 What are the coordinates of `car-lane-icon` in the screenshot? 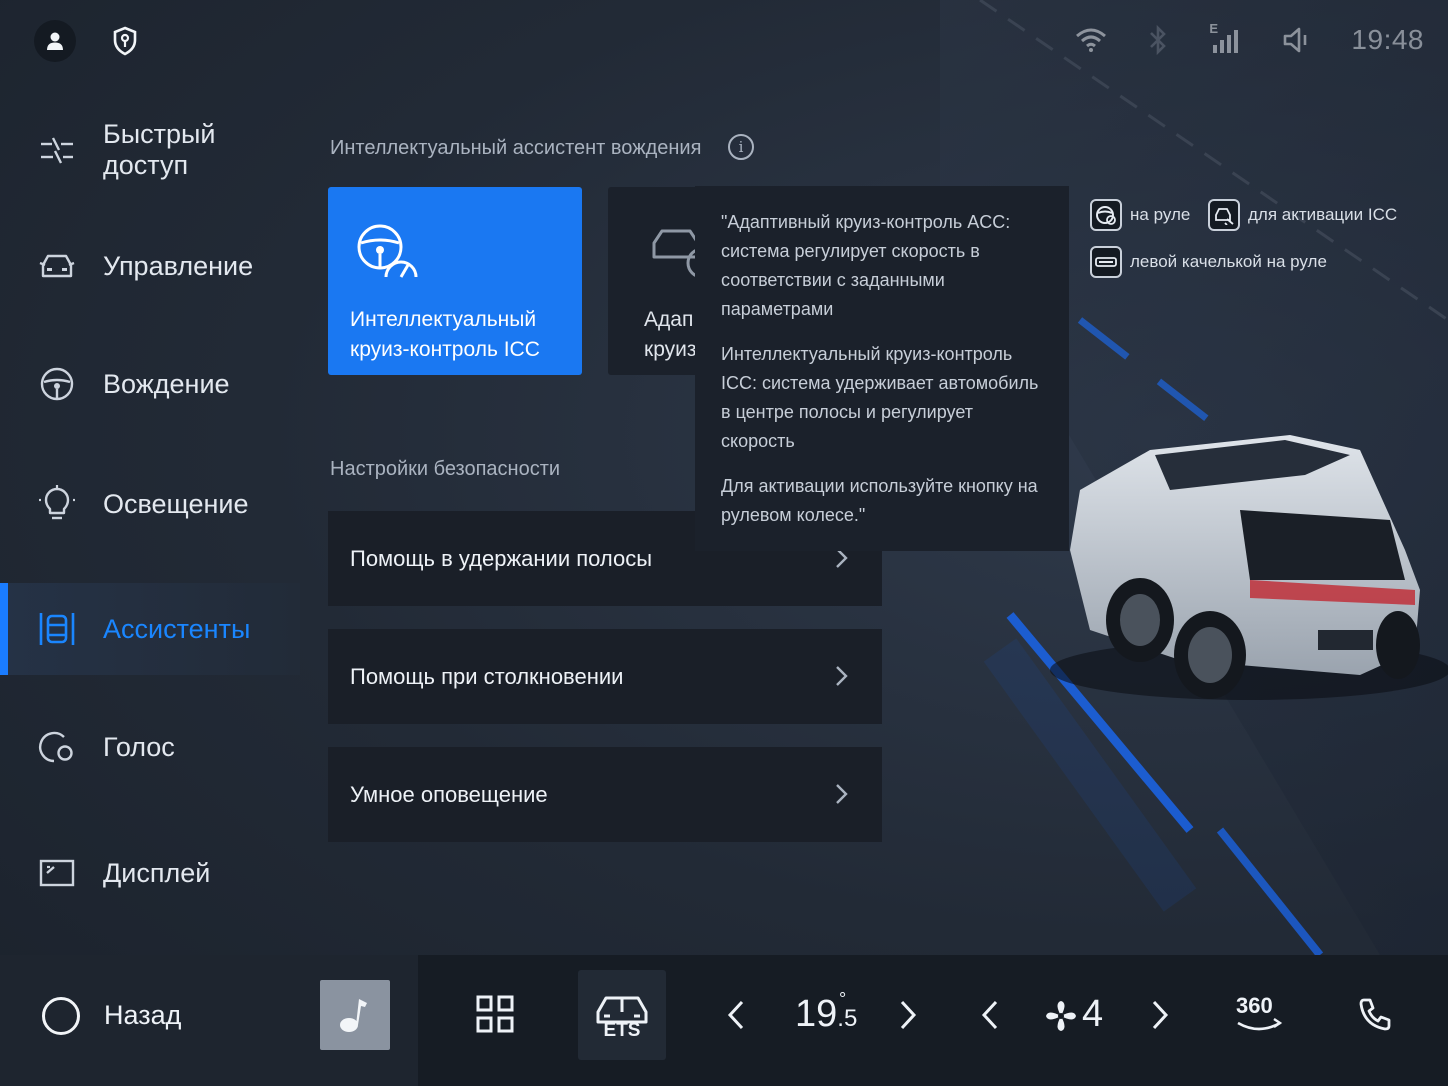 It's located at (1224, 215).